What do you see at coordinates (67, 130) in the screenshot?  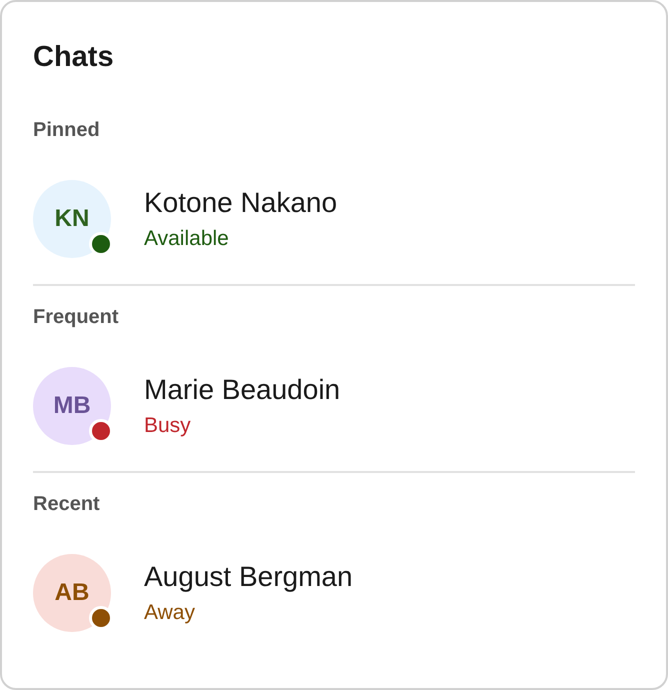 I see `section-label: Pinned` at bounding box center [67, 130].